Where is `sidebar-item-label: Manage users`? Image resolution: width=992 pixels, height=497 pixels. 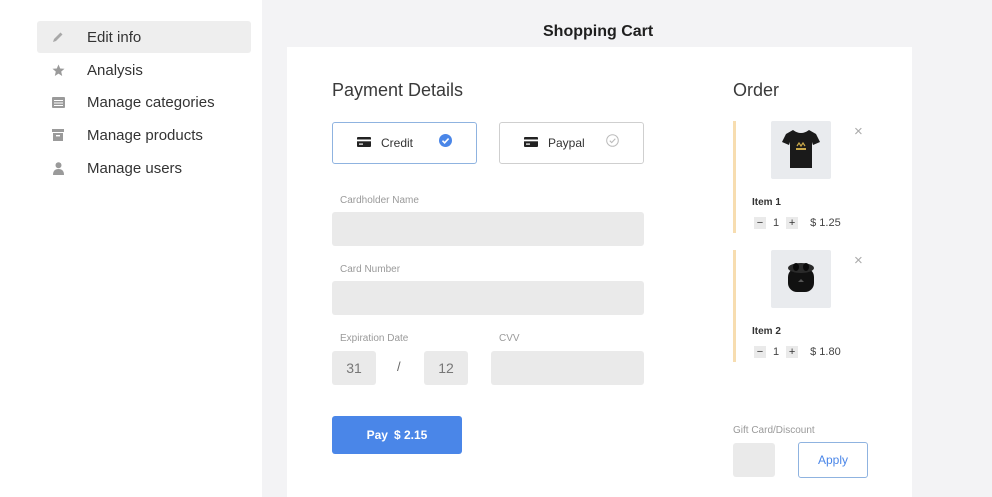 sidebar-item-label: Manage users is located at coordinates (135, 168).